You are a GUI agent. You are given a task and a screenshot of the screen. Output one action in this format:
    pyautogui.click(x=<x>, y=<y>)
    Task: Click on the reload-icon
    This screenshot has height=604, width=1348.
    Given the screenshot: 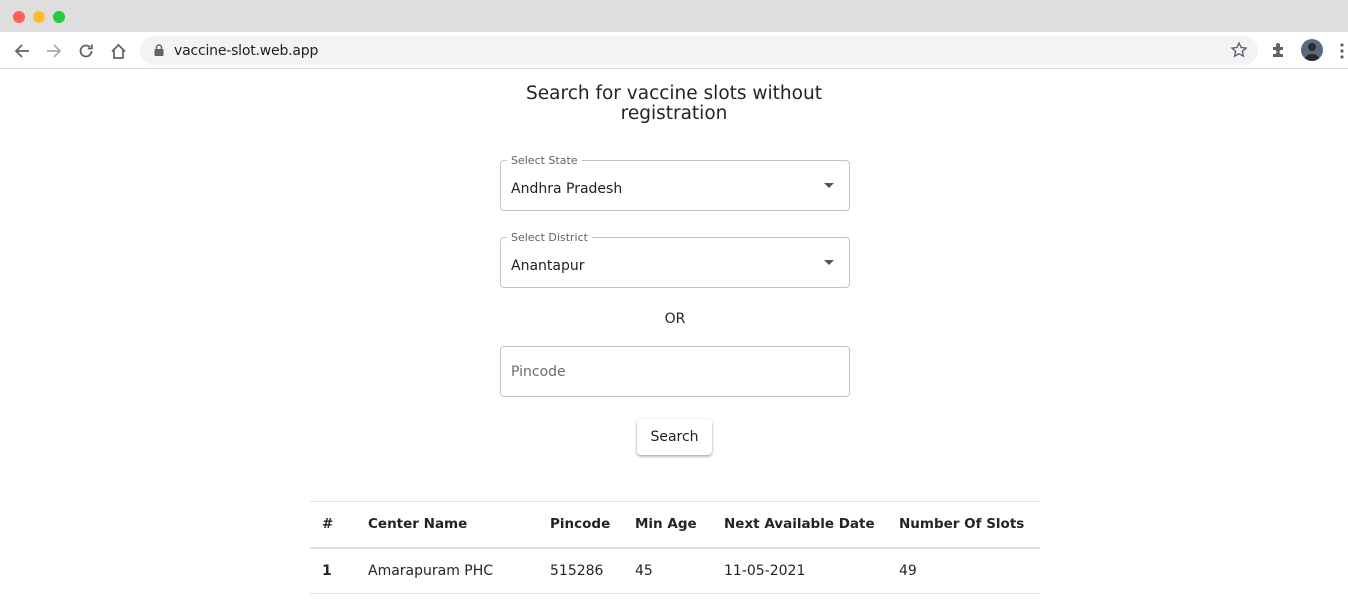 What is the action you would take?
    pyautogui.click(x=86, y=51)
    